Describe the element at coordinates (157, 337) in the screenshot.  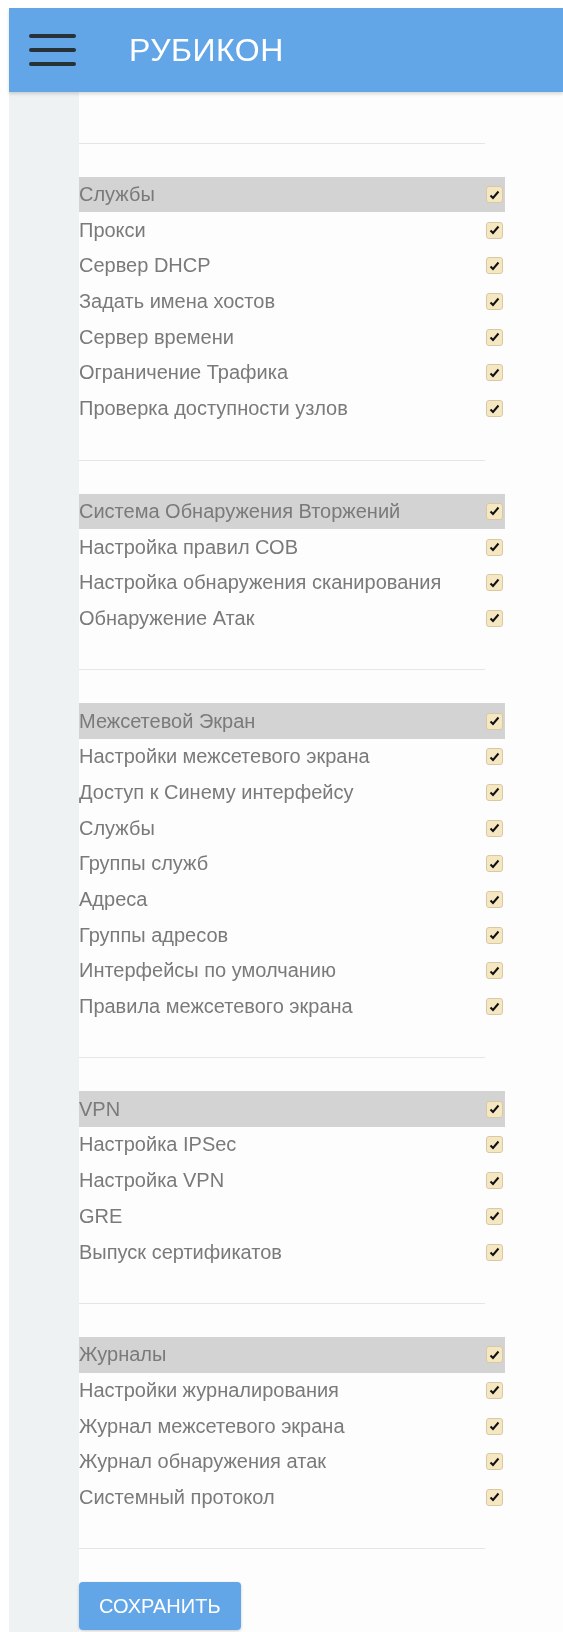
I see `permission-label: Сервер времени` at that location.